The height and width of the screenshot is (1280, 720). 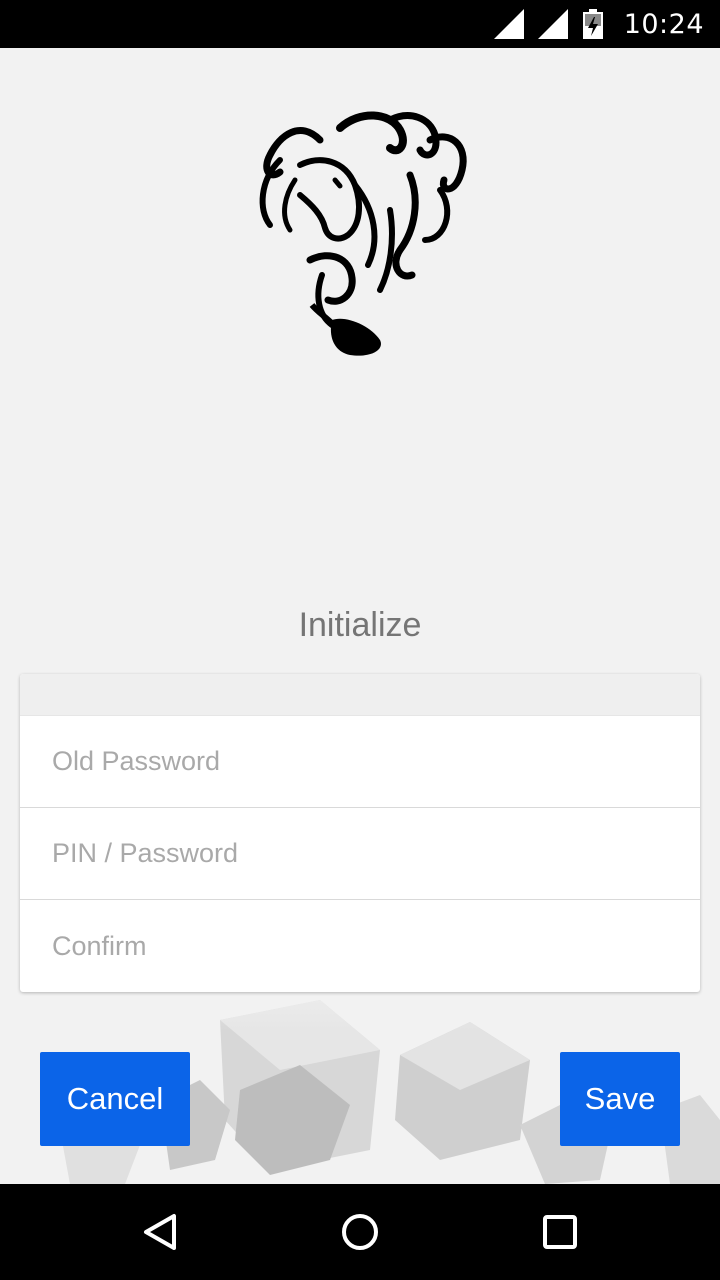 What do you see at coordinates (360, 625) in the screenshot?
I see `page-title: Initialize` at bounding box center [360, 625].